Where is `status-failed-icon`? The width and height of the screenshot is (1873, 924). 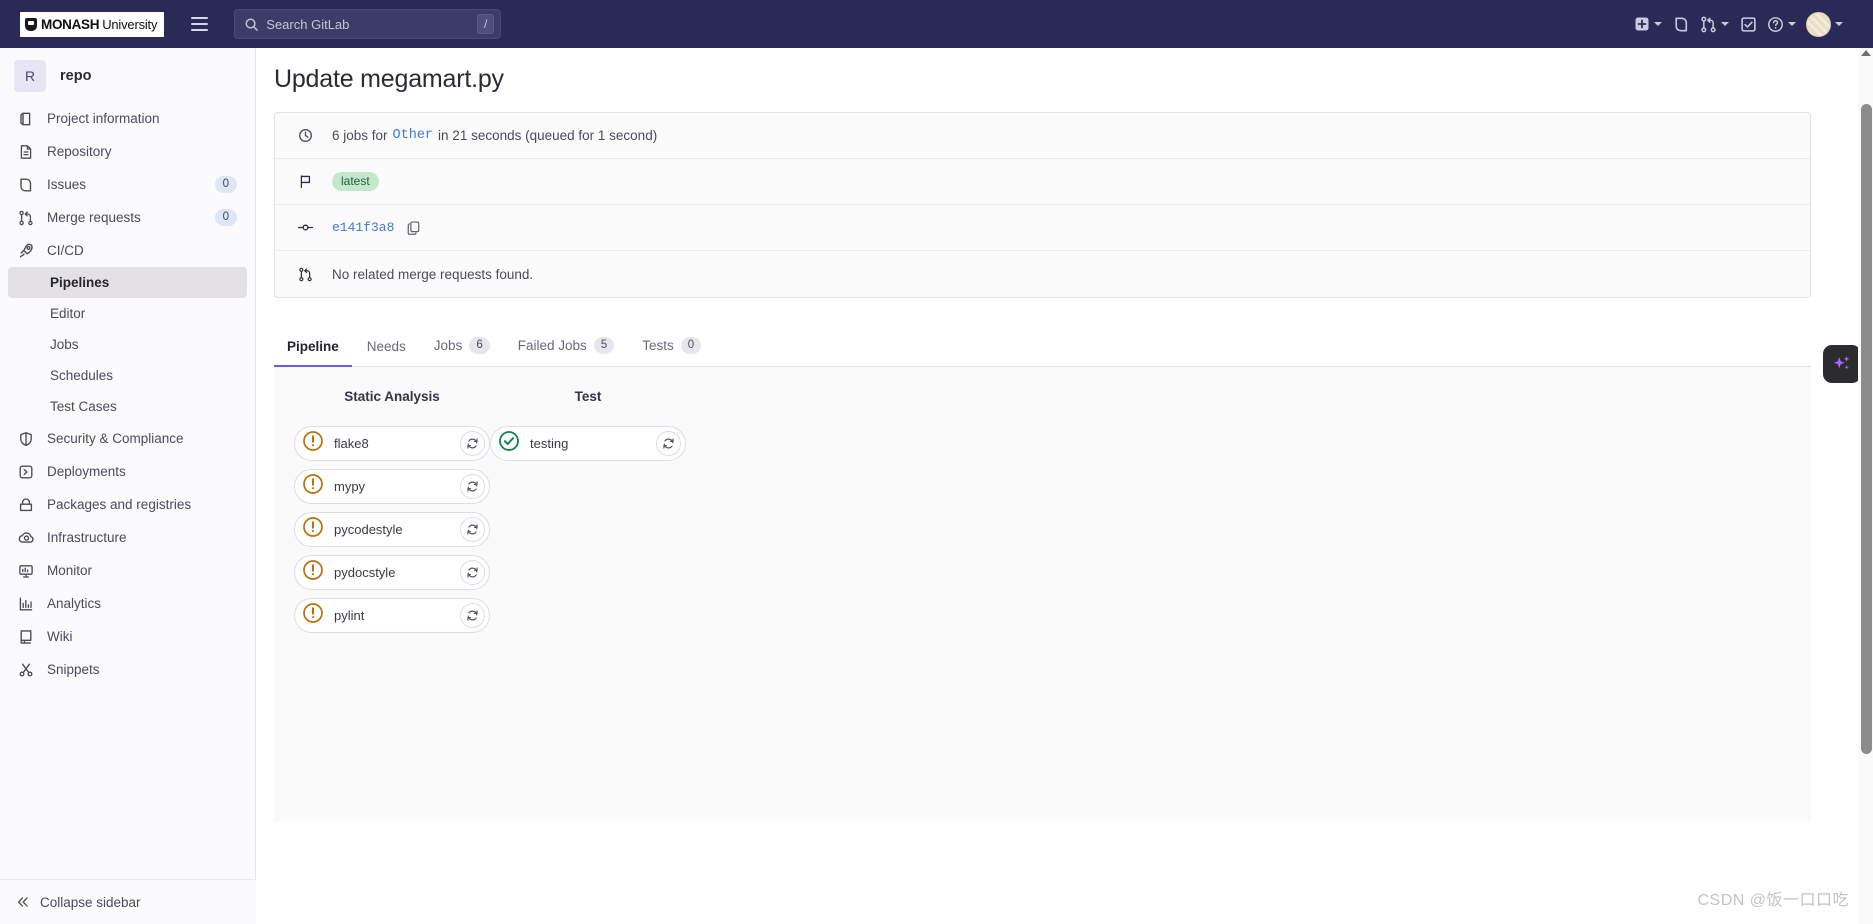
status-failed-icon is located at coordinates (313, 486).